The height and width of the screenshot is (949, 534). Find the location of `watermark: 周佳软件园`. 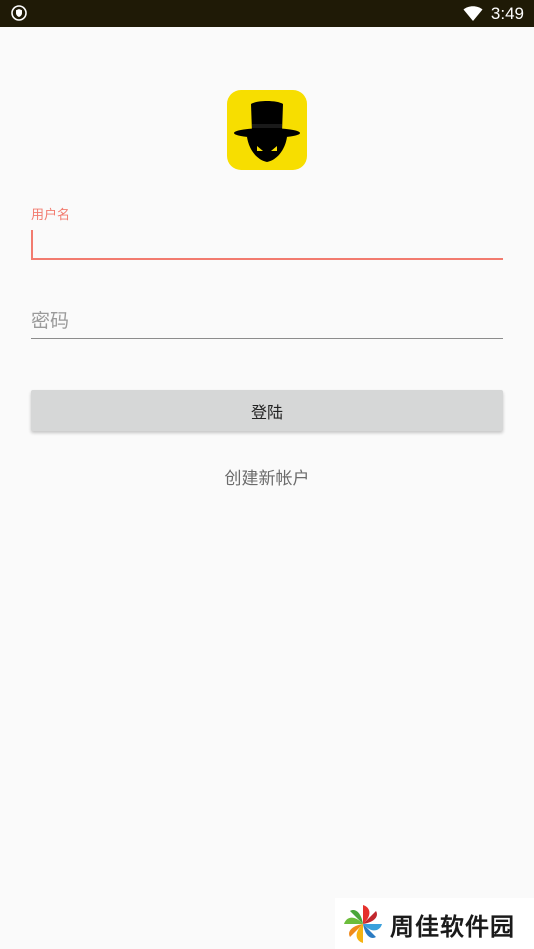

watermark: 周佳软件园 is located at coordinates (434, 923).